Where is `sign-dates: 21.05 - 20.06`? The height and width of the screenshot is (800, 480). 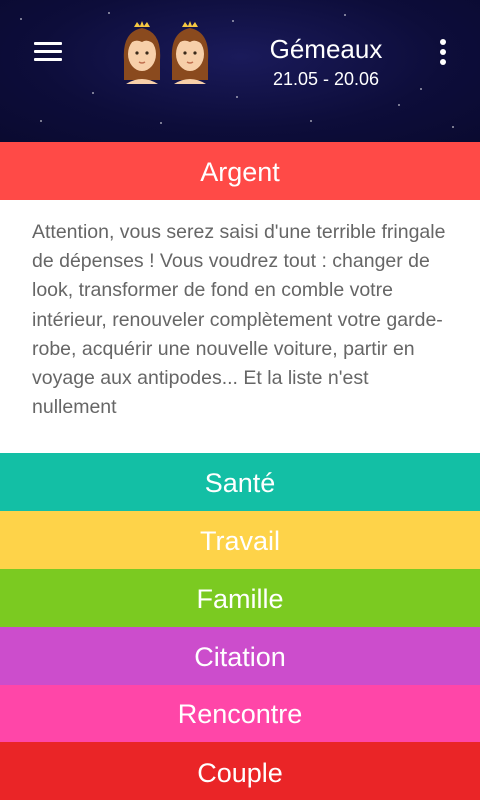
sign-dates: 21.05 - 20.06 is located at coordinates (326, 79).